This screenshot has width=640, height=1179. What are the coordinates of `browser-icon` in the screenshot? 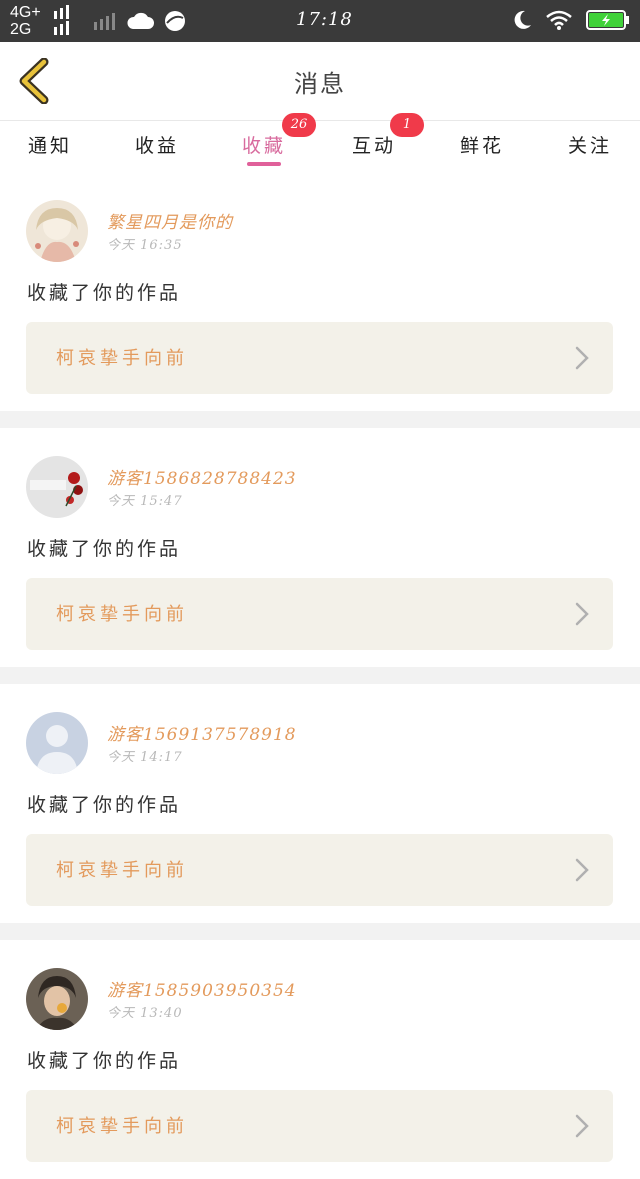 It's located at (175, 21).